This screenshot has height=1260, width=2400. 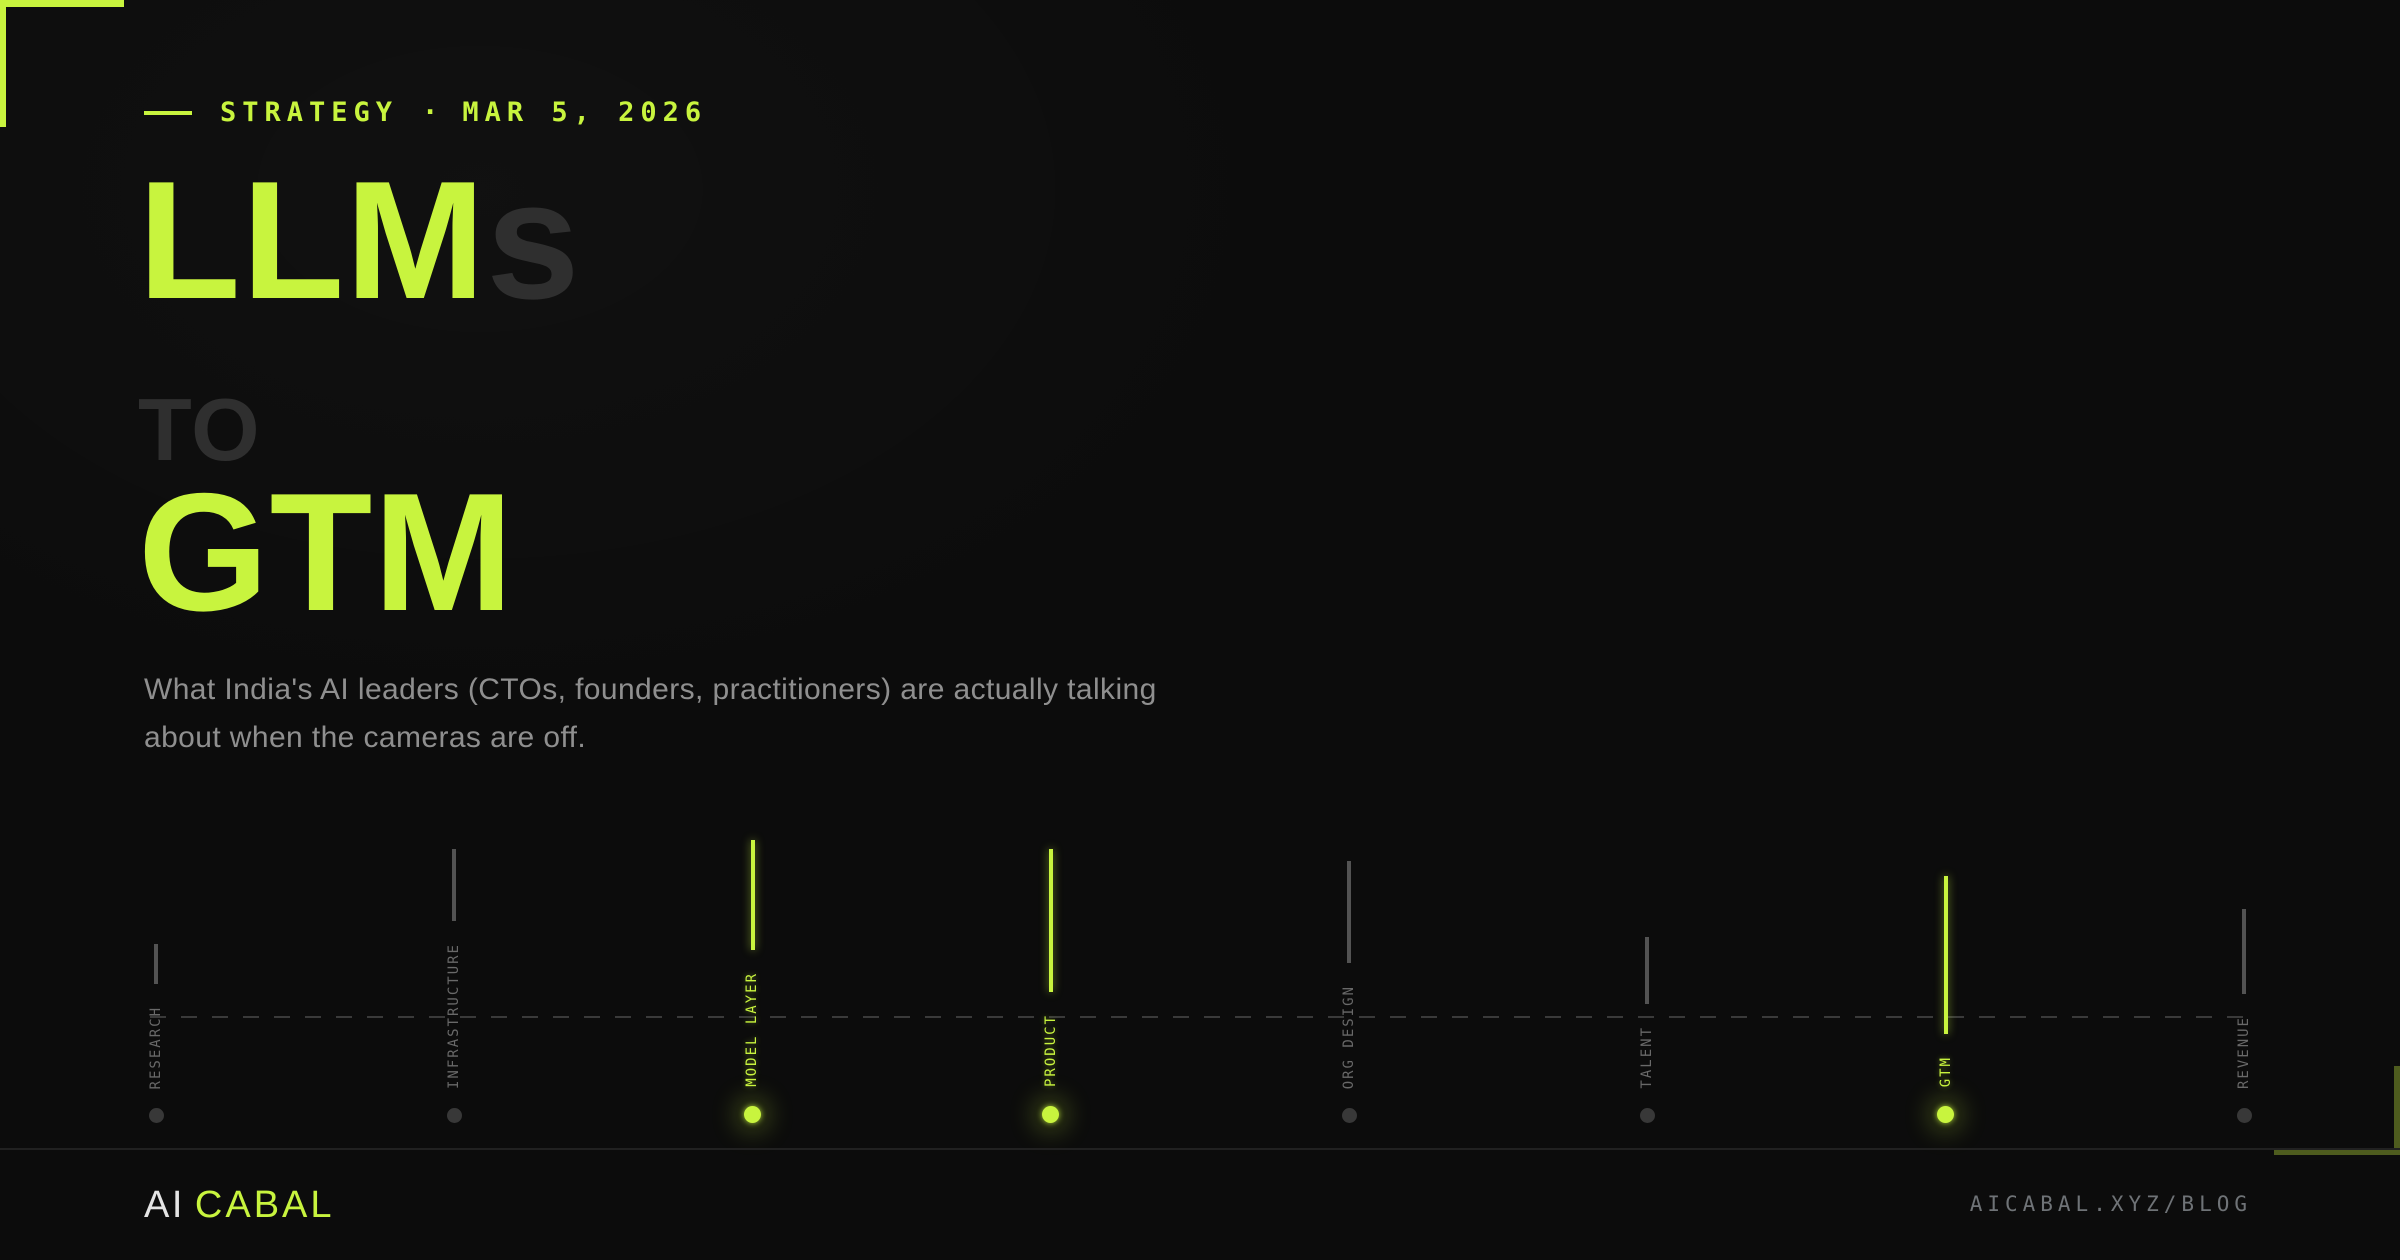 I want to click on timeline-label: INFRASTRUCTURE, so click(x=454, y=1015).